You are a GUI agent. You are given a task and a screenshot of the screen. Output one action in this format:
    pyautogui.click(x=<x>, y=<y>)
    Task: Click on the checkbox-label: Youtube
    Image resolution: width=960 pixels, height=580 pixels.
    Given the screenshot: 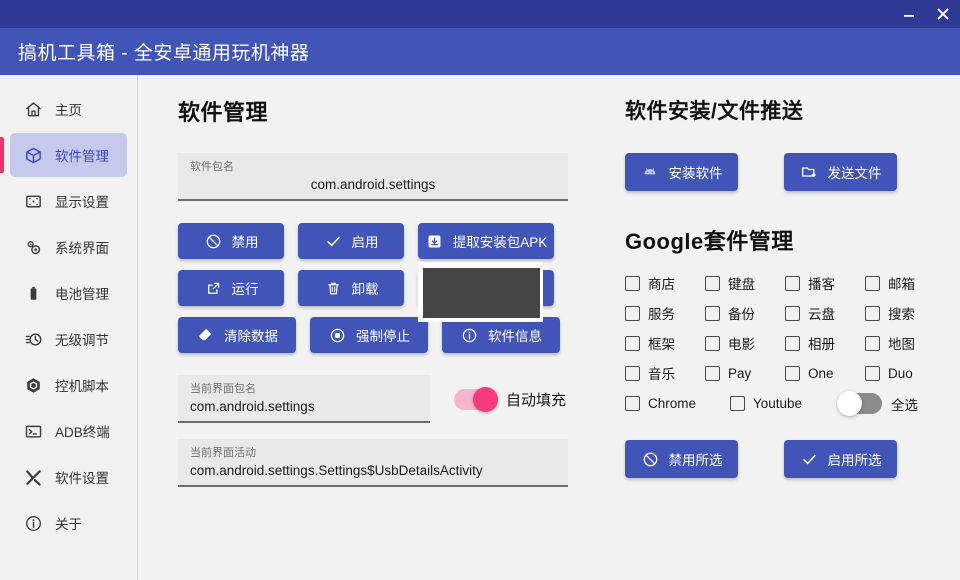 What is the action you would take?
    pyautogui.click(x=778, y=403)
    